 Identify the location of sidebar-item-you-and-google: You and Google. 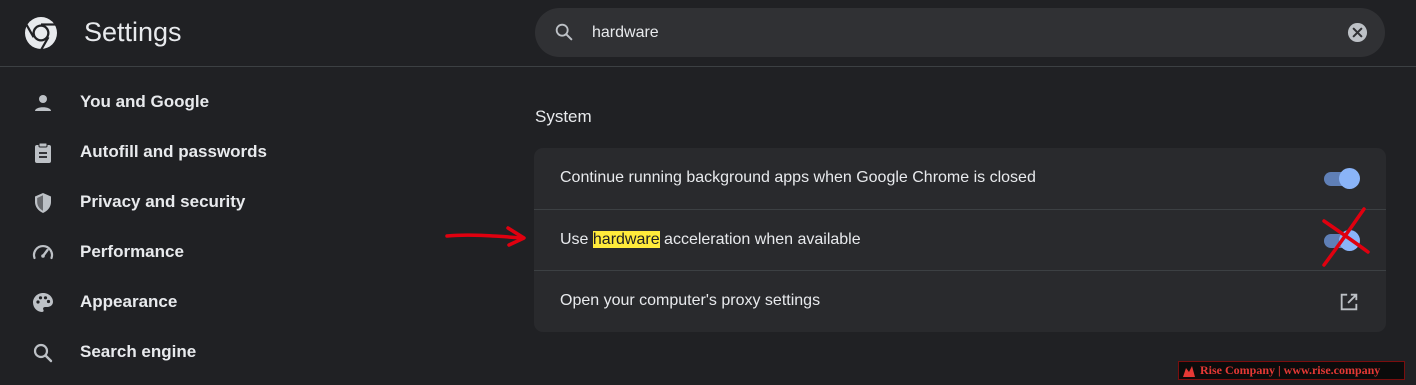
(220, 103).